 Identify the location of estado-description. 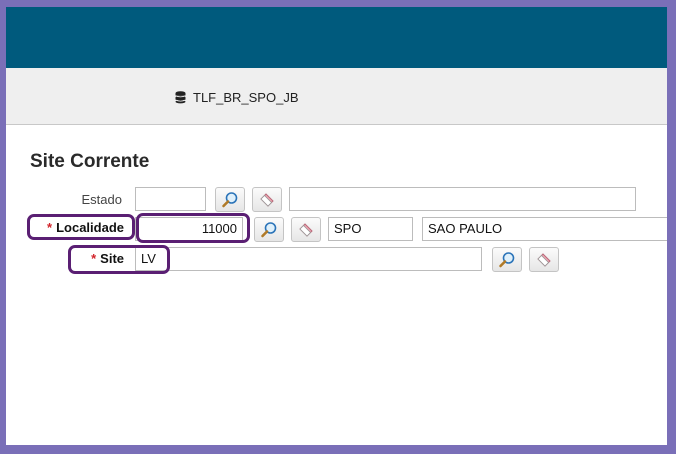
(462, 199).